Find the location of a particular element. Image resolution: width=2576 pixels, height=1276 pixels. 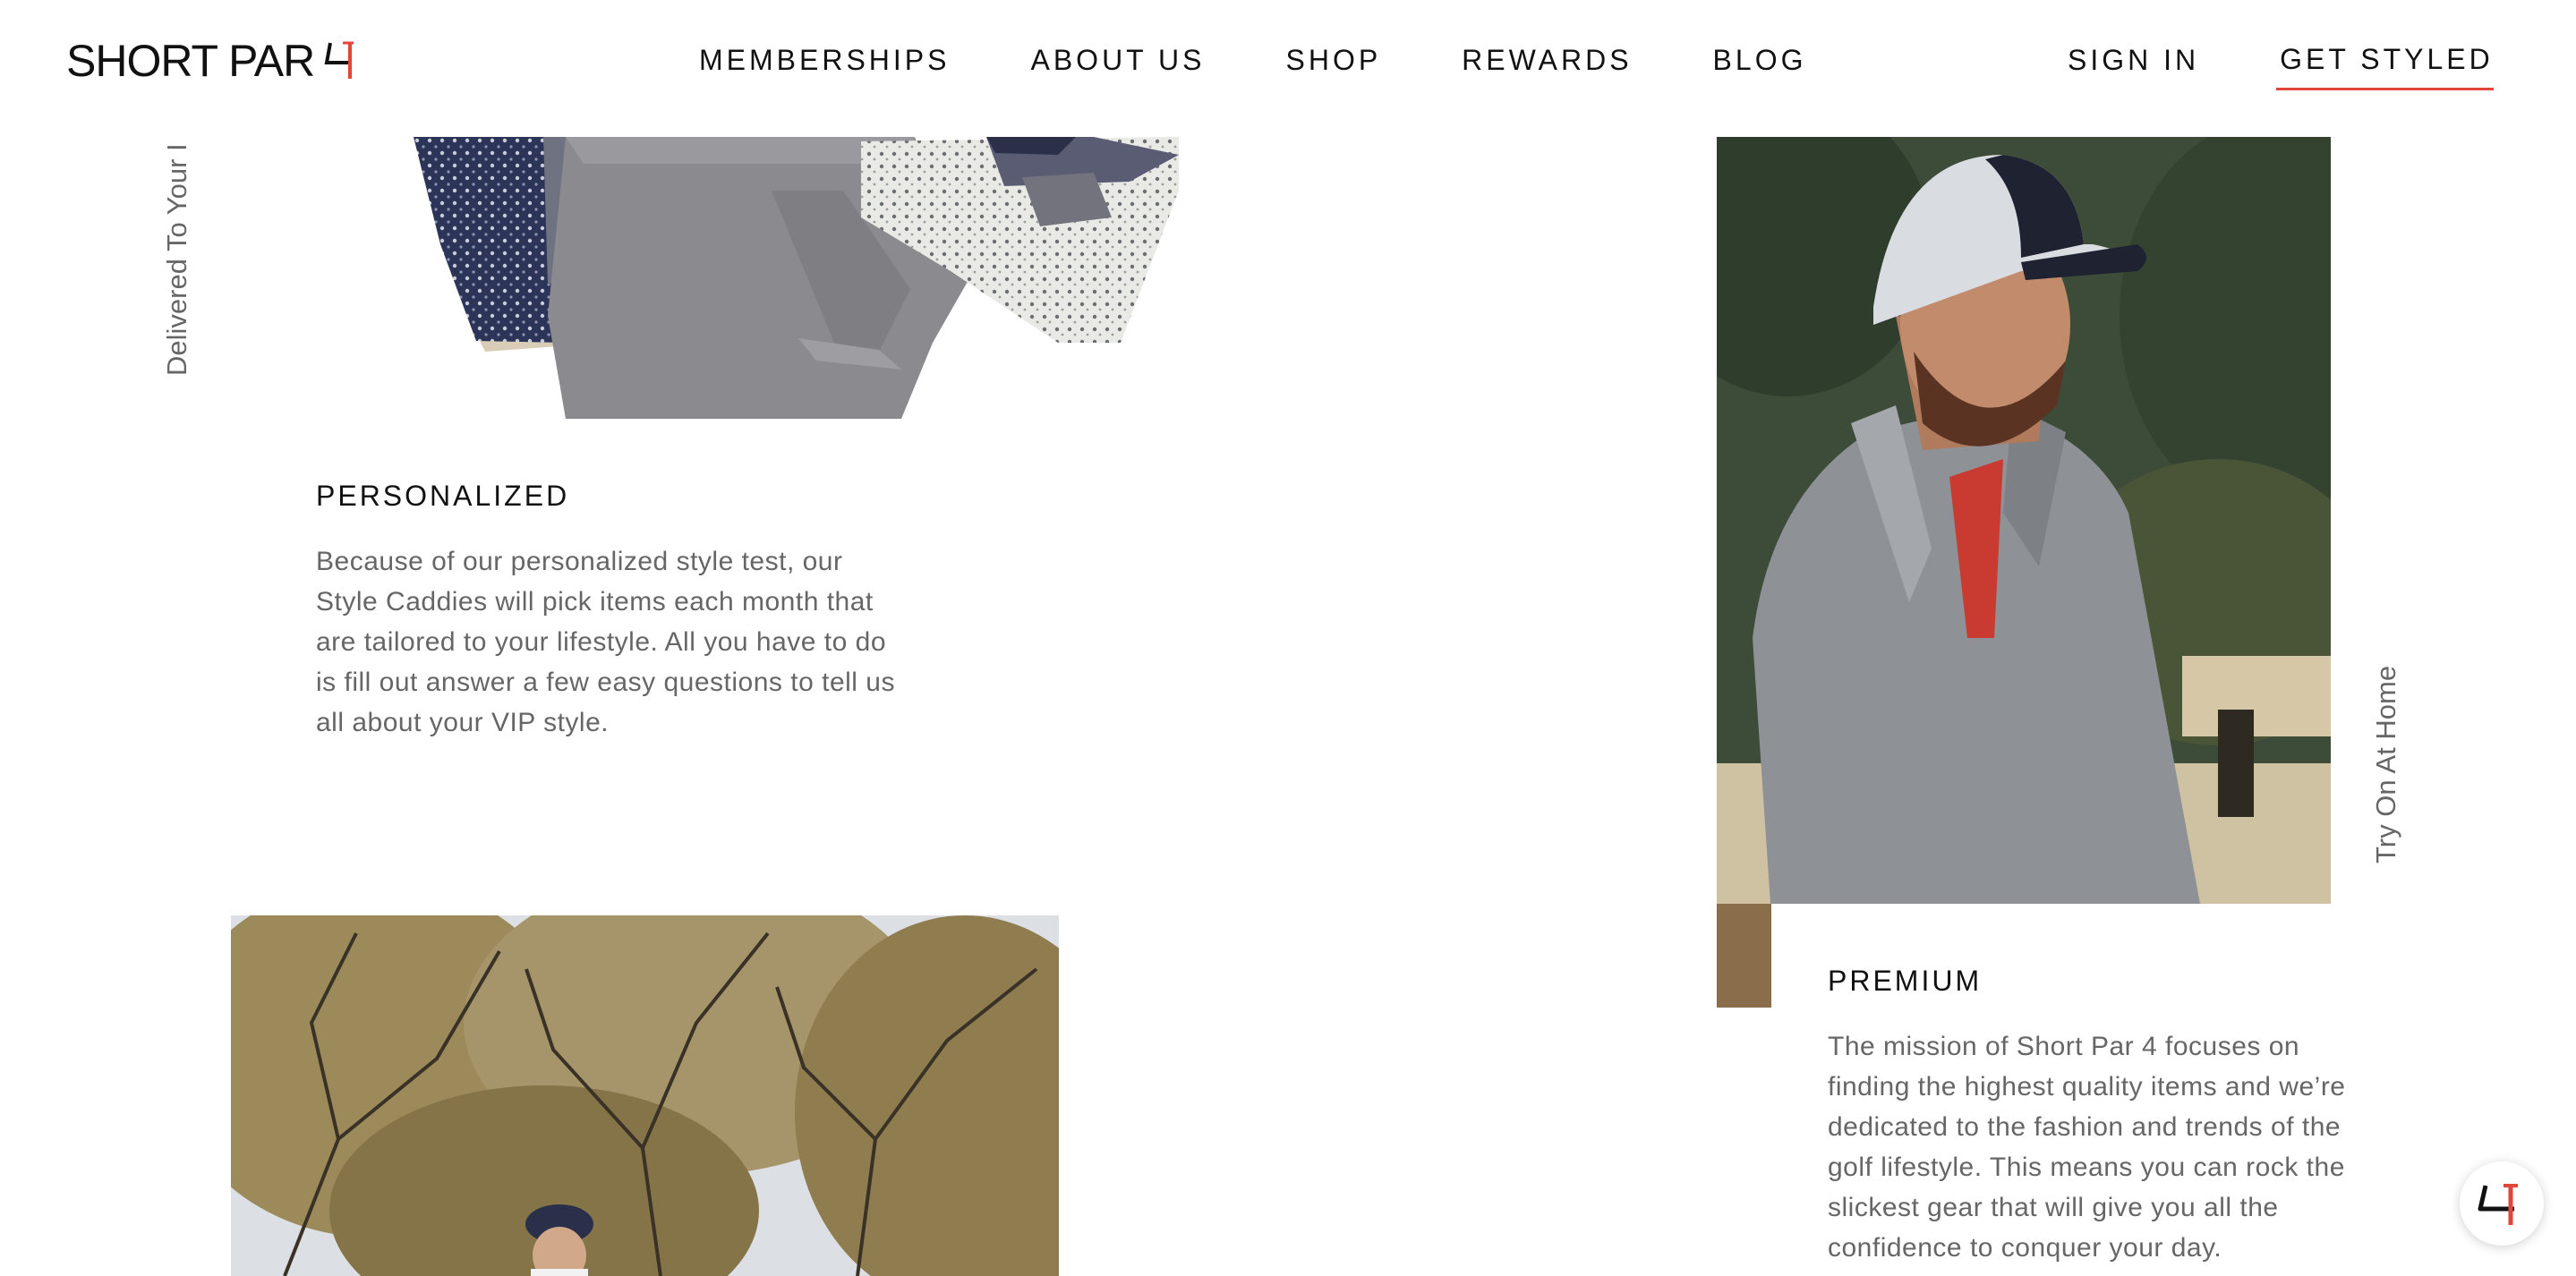

active-underline is located at coordinates (2385, 89).